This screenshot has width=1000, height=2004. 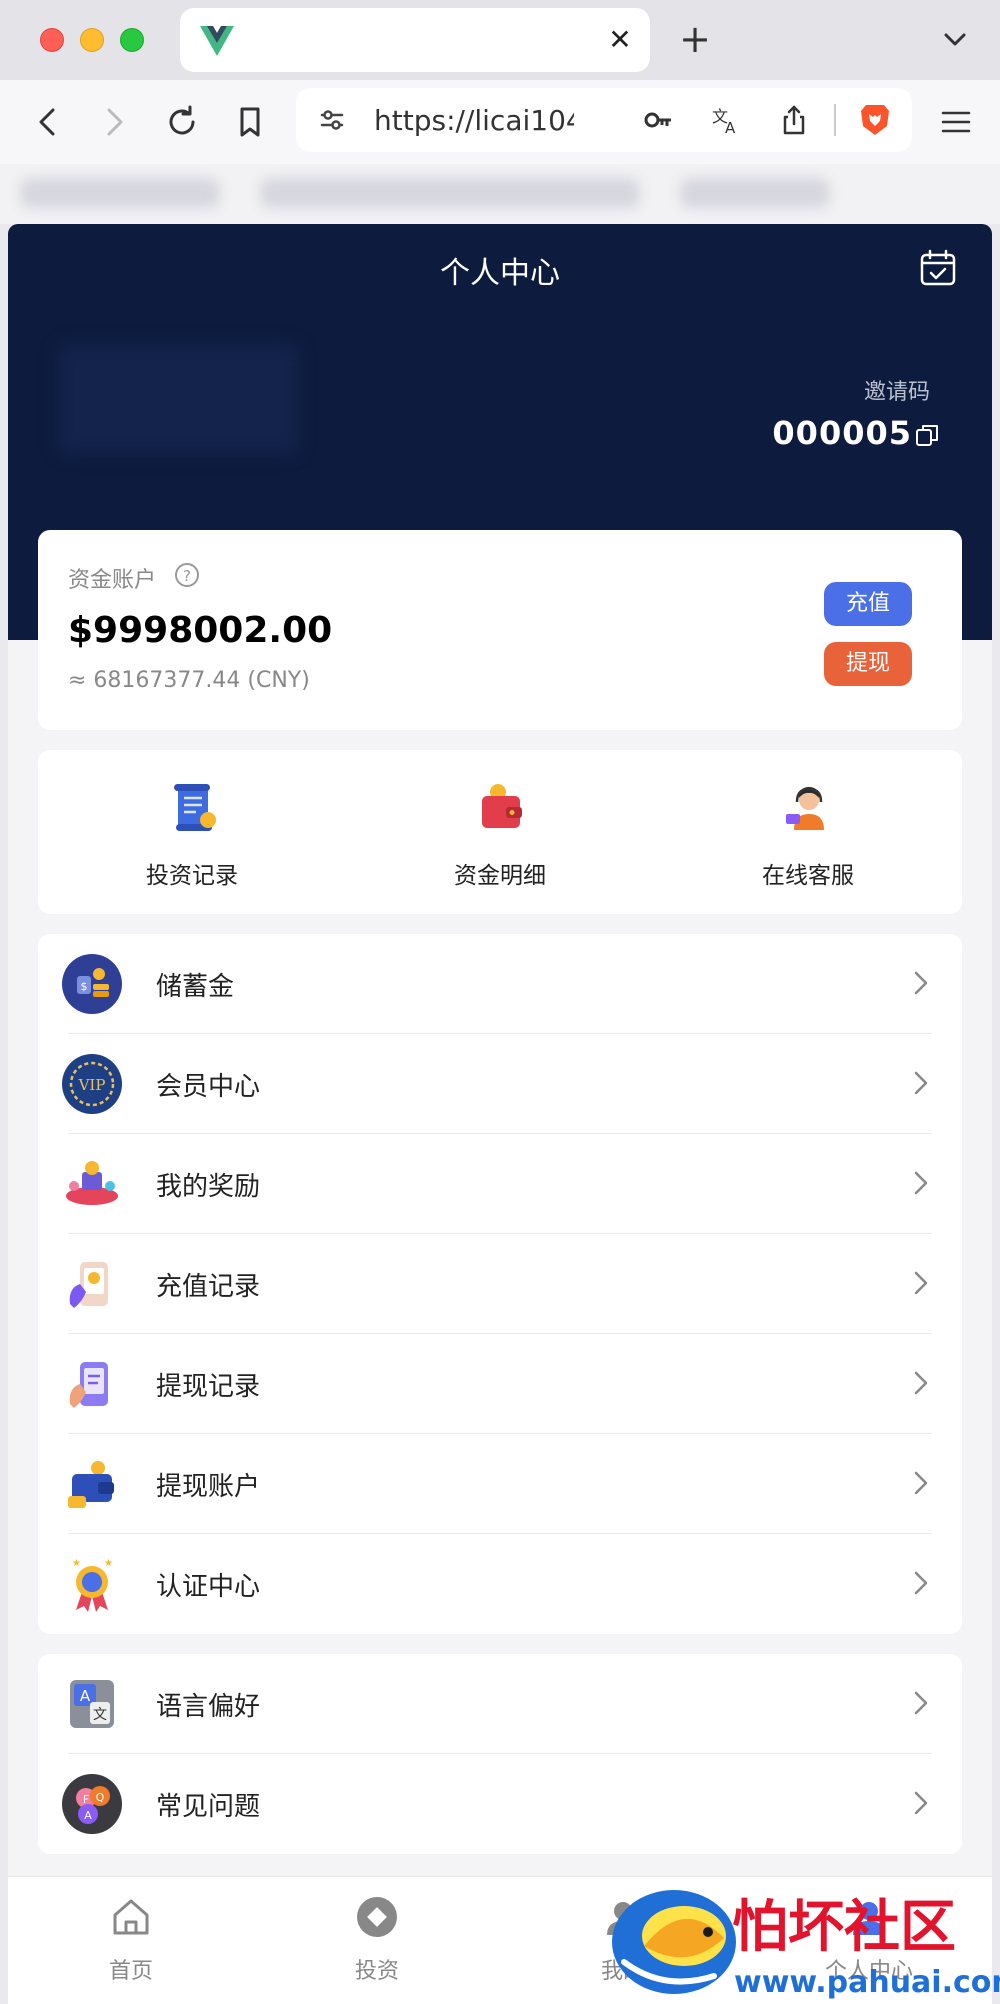 I want to click on menu-item-label: 我的奖励, so click(x=208, y=1187).